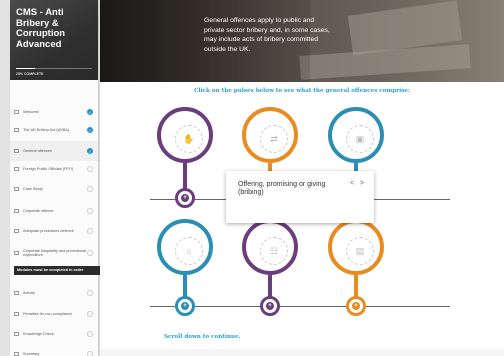 The height and width of the screenshot is (356, 504). I want to click on sidebar-item-label: Penalties for non-compliance, so click(47, 313).